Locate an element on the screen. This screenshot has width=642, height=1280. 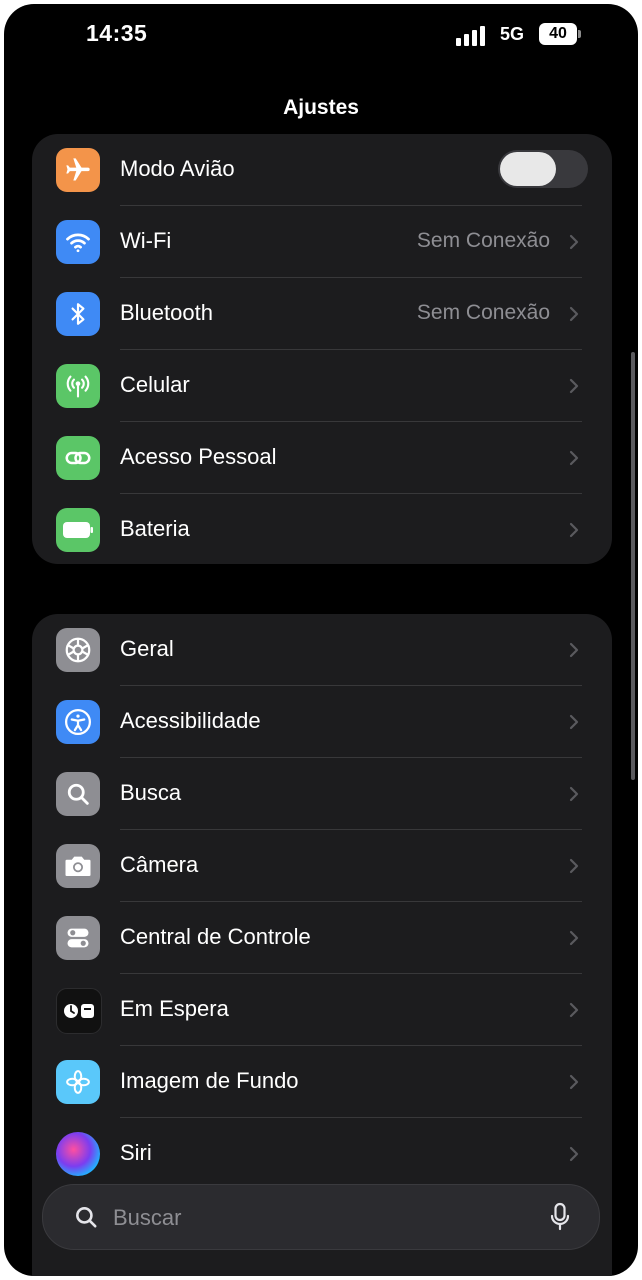
personal-hotspot-icon is located at coordinates (78, 458).